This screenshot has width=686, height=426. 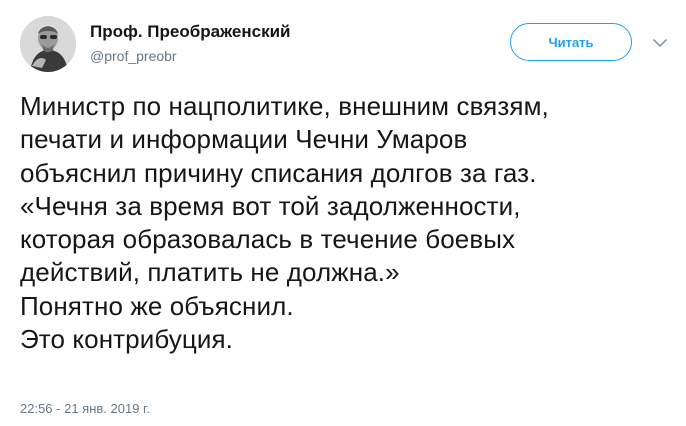 I want to click on tweet-text-line: «Чечня за время вот той задолженности,, so click(x=270, y=205).